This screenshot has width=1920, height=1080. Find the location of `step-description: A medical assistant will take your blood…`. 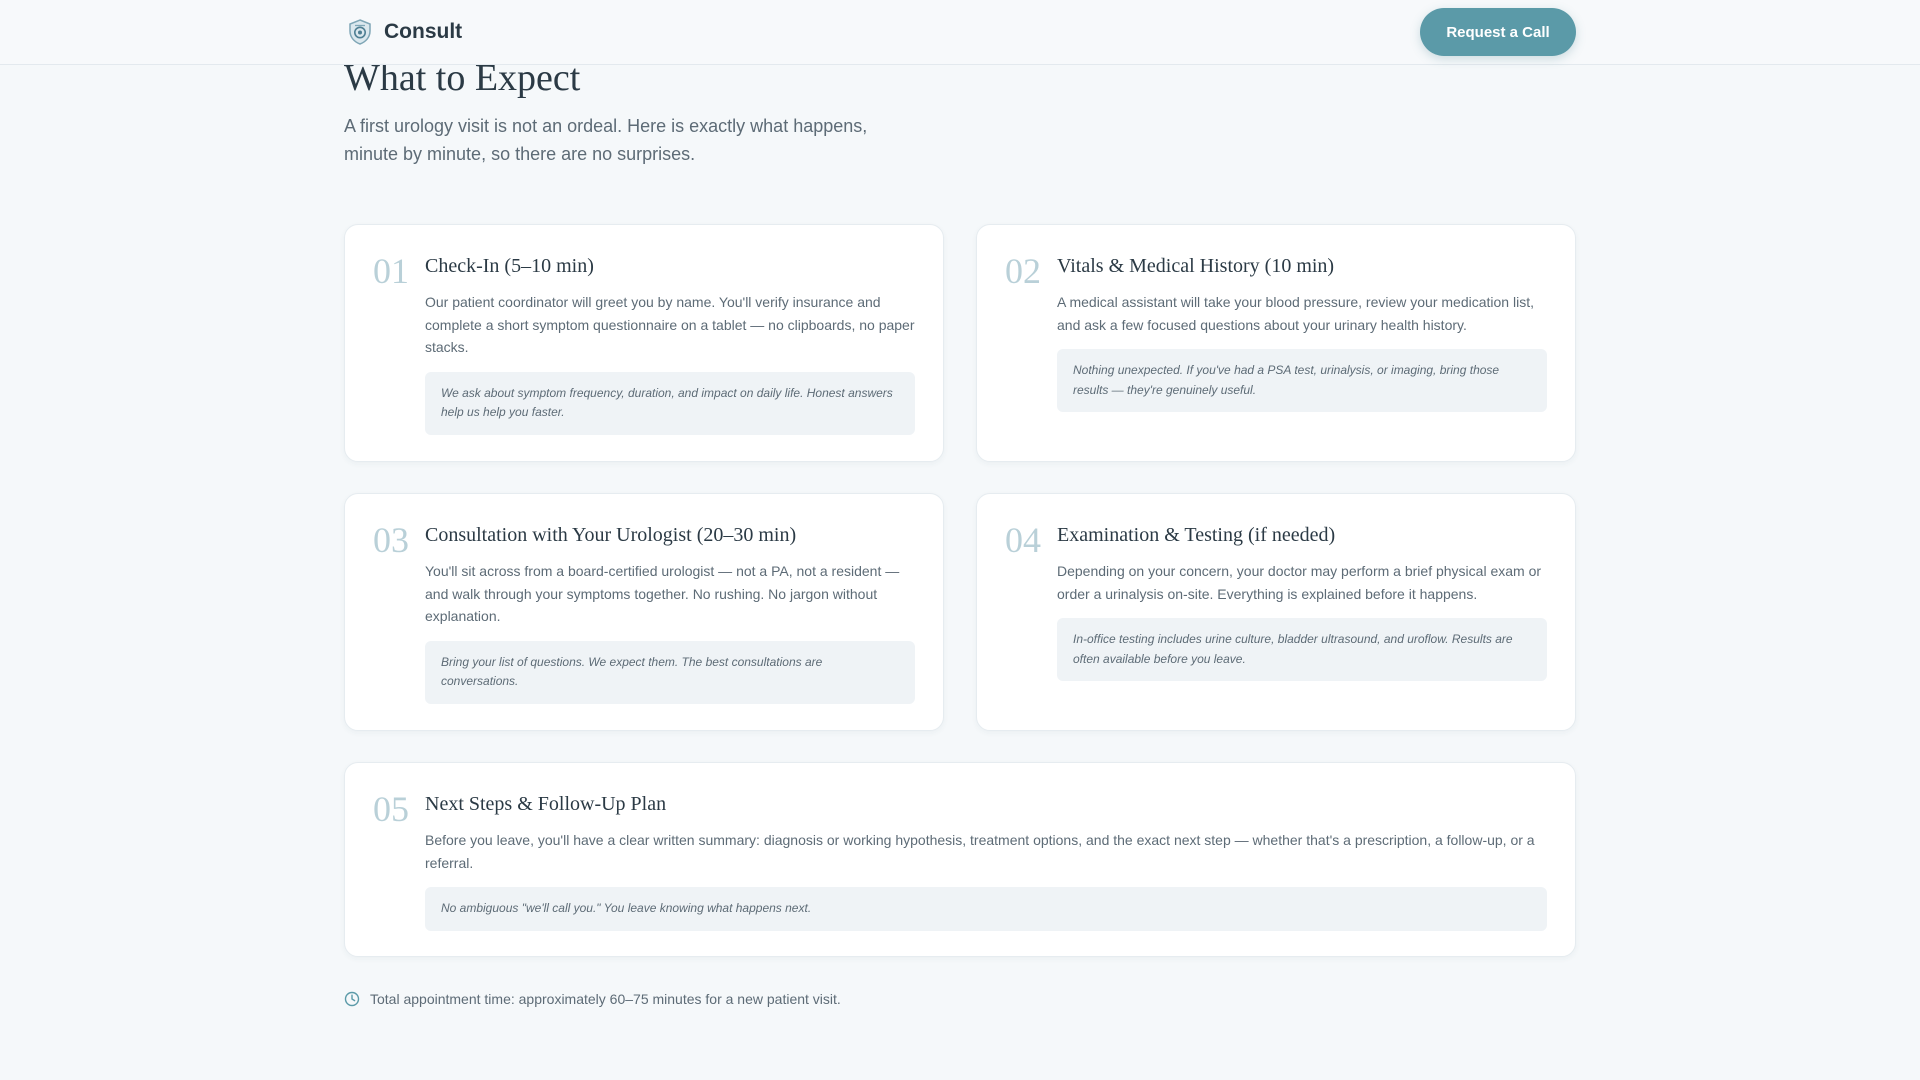

step-description: A medical assistant will take your blood… is located at coordinates (1295, 313).